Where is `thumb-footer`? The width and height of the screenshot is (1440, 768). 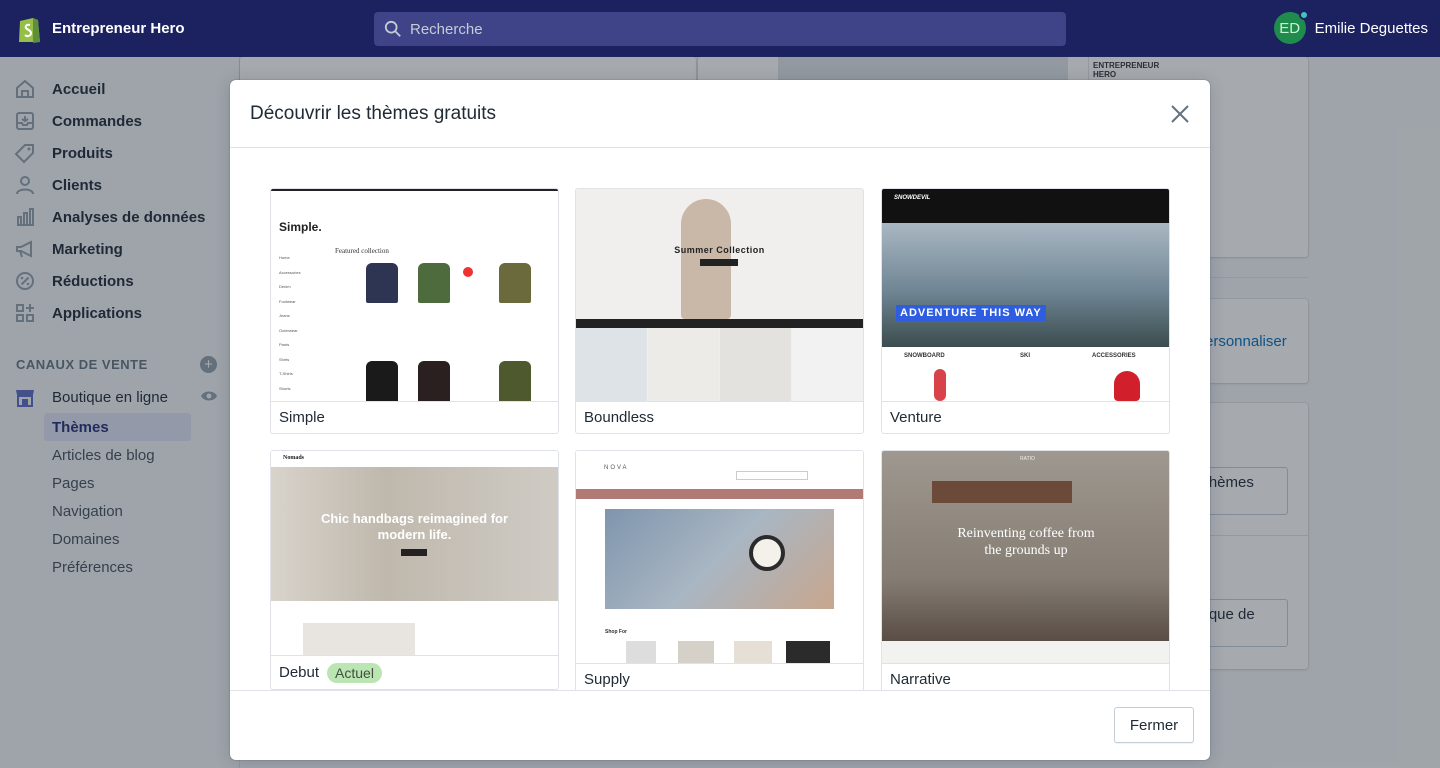
thumb-footer is located at coordinates (1025, 652).